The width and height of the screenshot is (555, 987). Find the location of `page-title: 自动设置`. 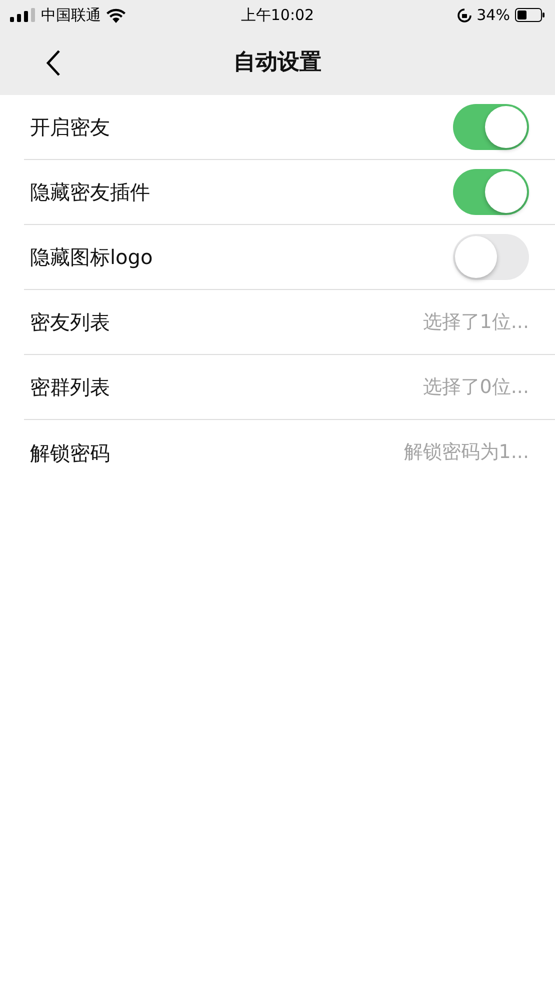

page-title: 自动设置 is located at coordinates (278, 63).